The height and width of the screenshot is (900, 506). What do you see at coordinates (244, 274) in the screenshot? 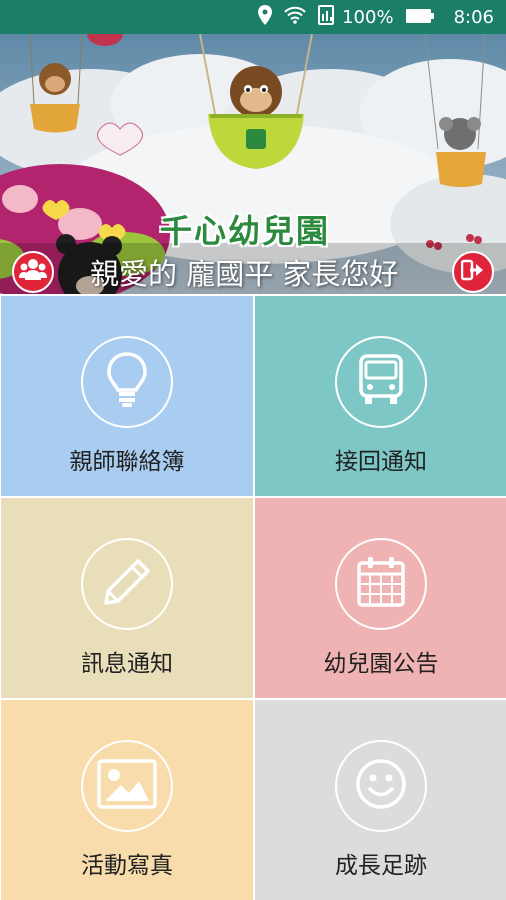
I see `greeting-text: 親愛的 龐國平 家長您好` at bounding box center [244, 274].